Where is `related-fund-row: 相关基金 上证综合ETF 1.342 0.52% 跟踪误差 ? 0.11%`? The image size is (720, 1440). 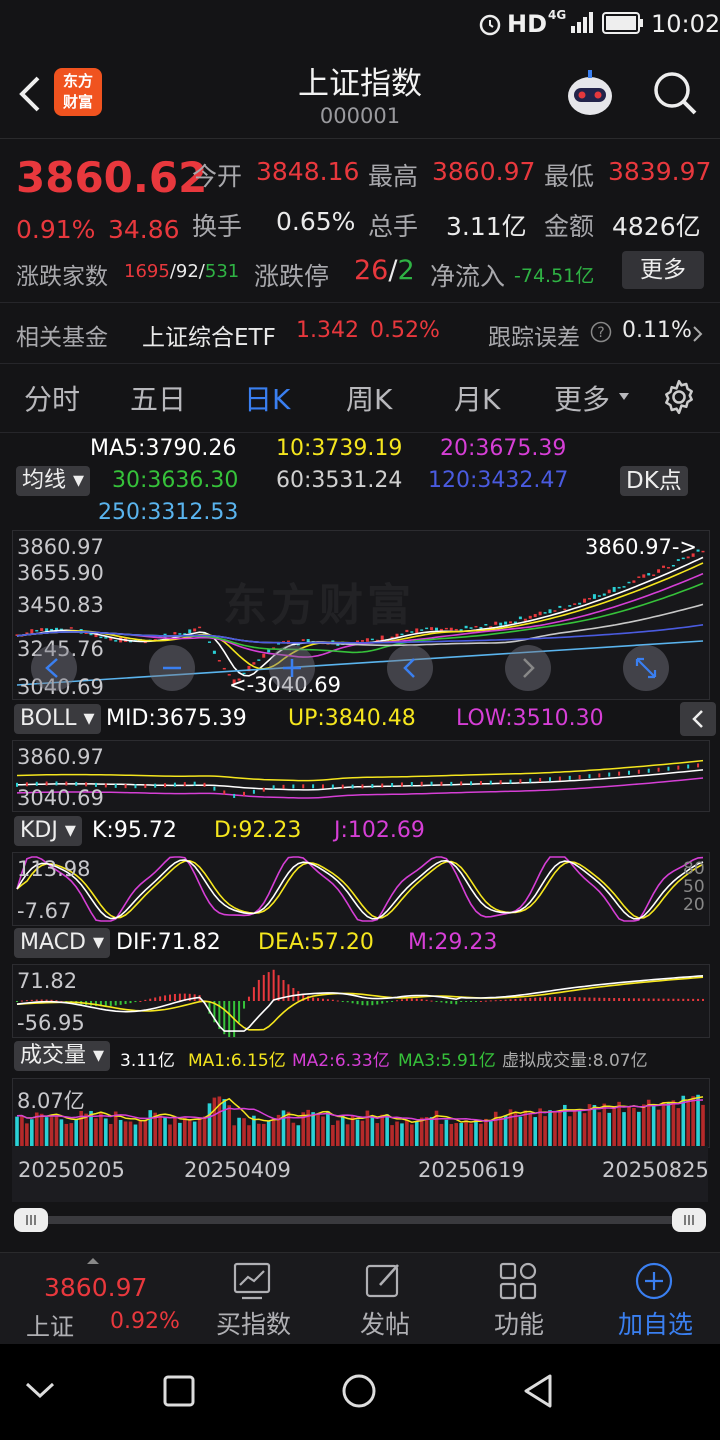
related-fund-row: 相关基金 上证综合ETF 1.342 0.52% 跟踪误差 ? 0.11% is located at coordinates (360, 333).